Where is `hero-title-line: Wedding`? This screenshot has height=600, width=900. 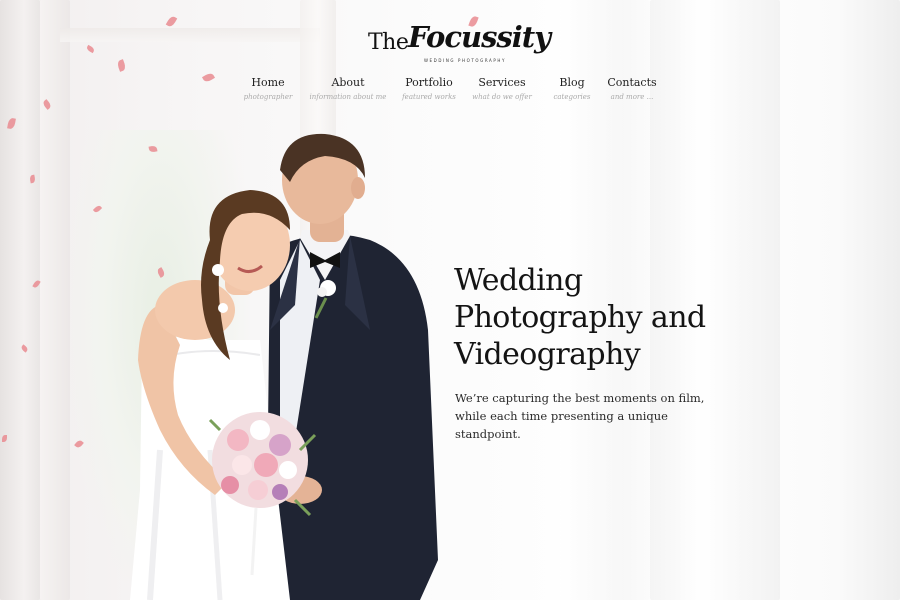 hero-title-line: Wedding is located at coordinates (518, 280).